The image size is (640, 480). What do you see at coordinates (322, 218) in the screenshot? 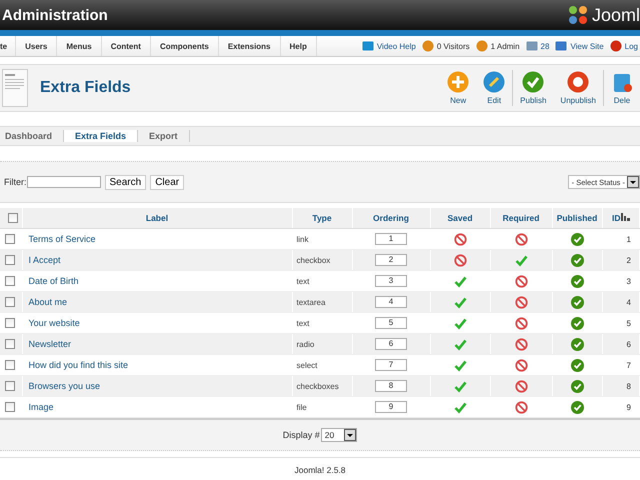
I see `column-header: Type` at bounding box center [322, 218].